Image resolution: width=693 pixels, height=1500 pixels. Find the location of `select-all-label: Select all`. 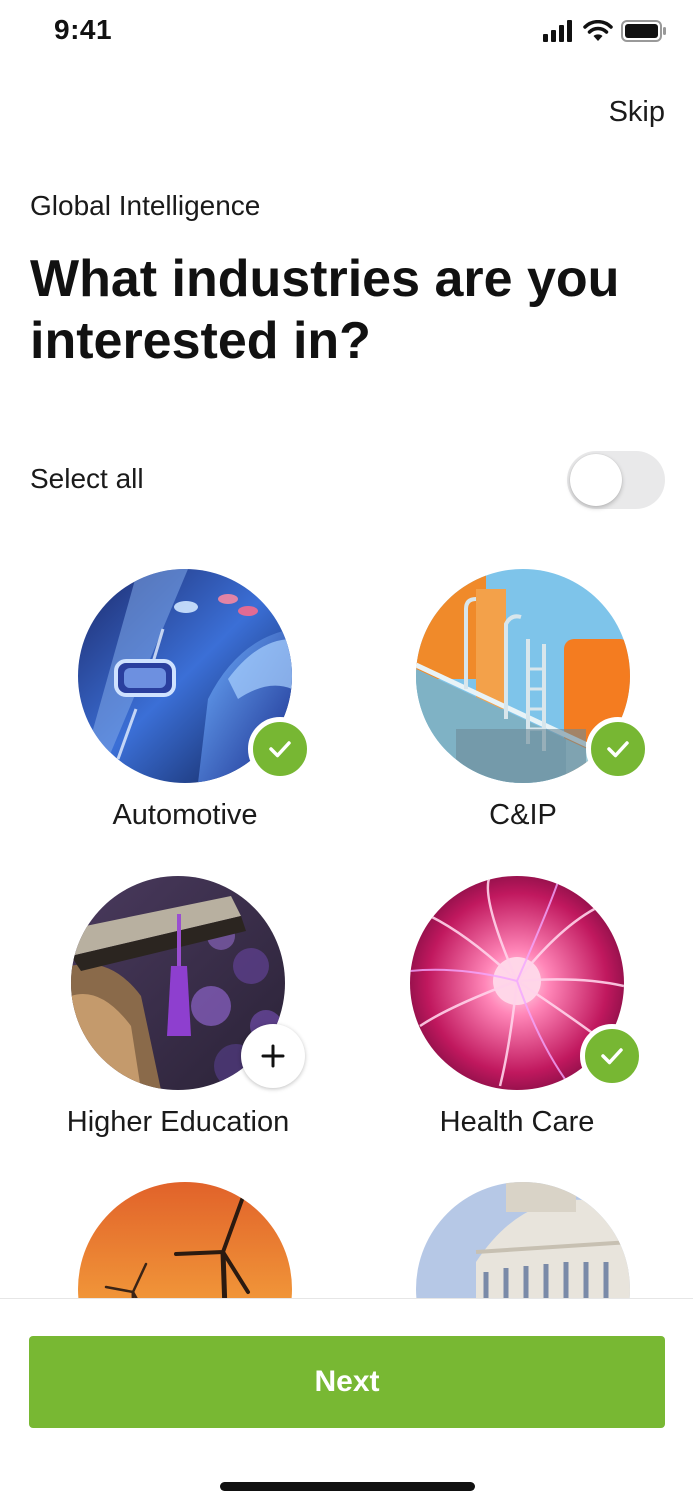

select-all-label: Select all is located at coordinates (87, 478).